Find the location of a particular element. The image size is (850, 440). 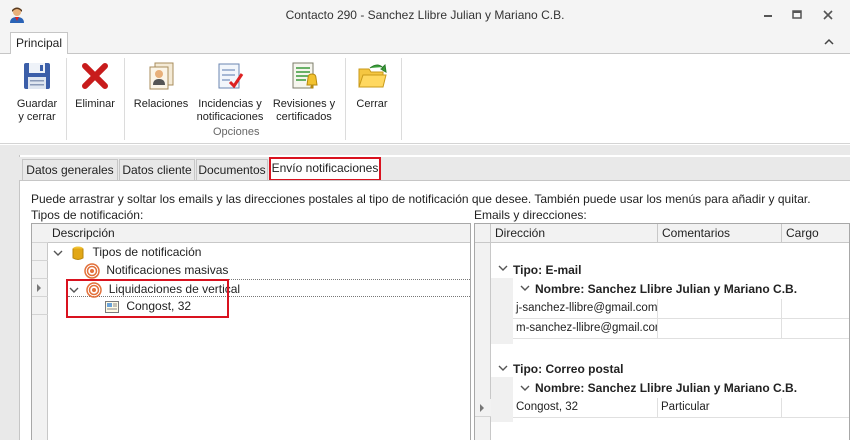

contact-cards-icon is located at coordinates (161, 76).